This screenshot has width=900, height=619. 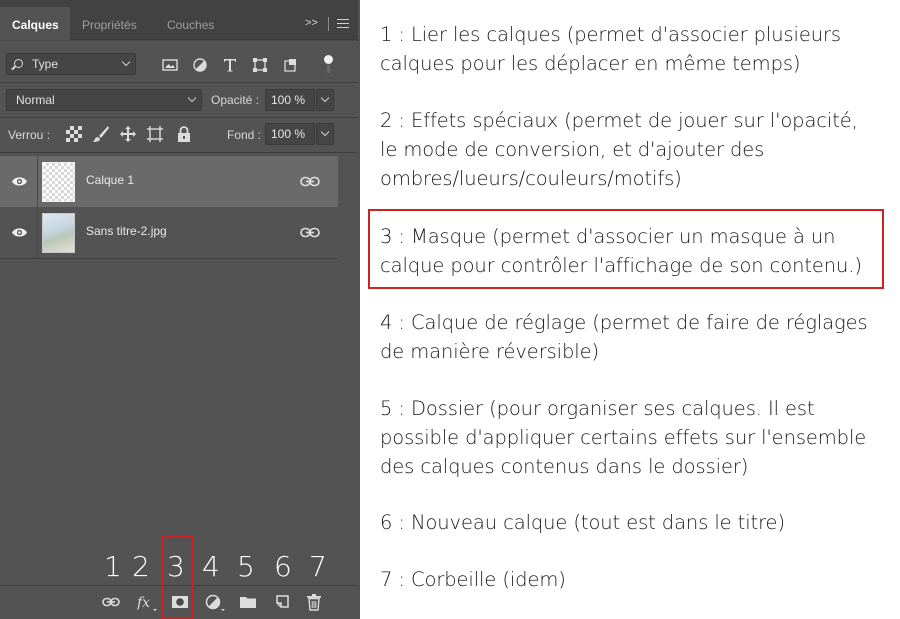 What do you see at coordinates (283, 566) in the screenshot?
I see `number-label-6: 6` at bounding box center [283, 566].